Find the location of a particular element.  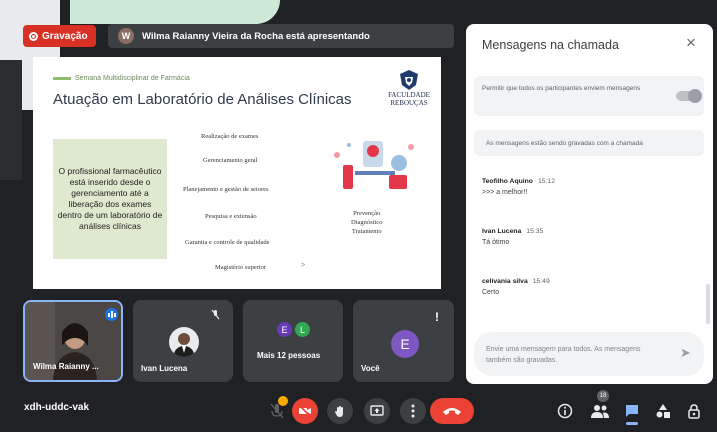

background-strip is located at coordinates (11, 120).